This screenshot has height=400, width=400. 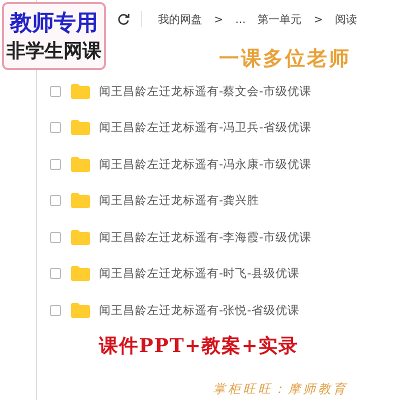 I want to click on file-name: 闻王昌龄左迁龙标遥有-冯卫兵-省级优课, so click(x=205, y=128).